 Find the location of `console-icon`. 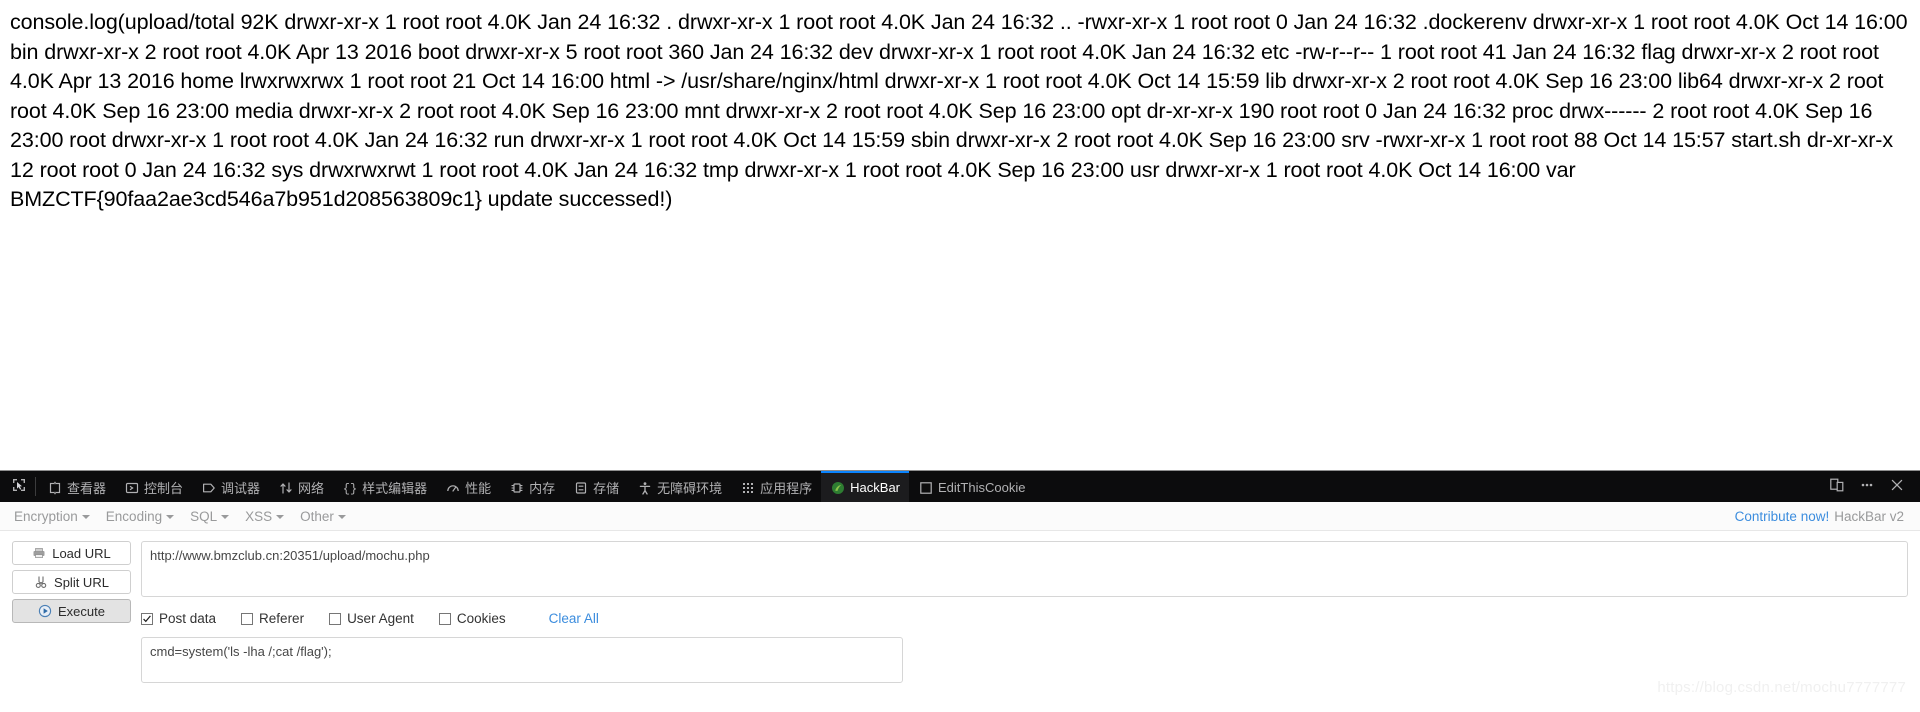

console-icon is located at coordinates (131, 487).